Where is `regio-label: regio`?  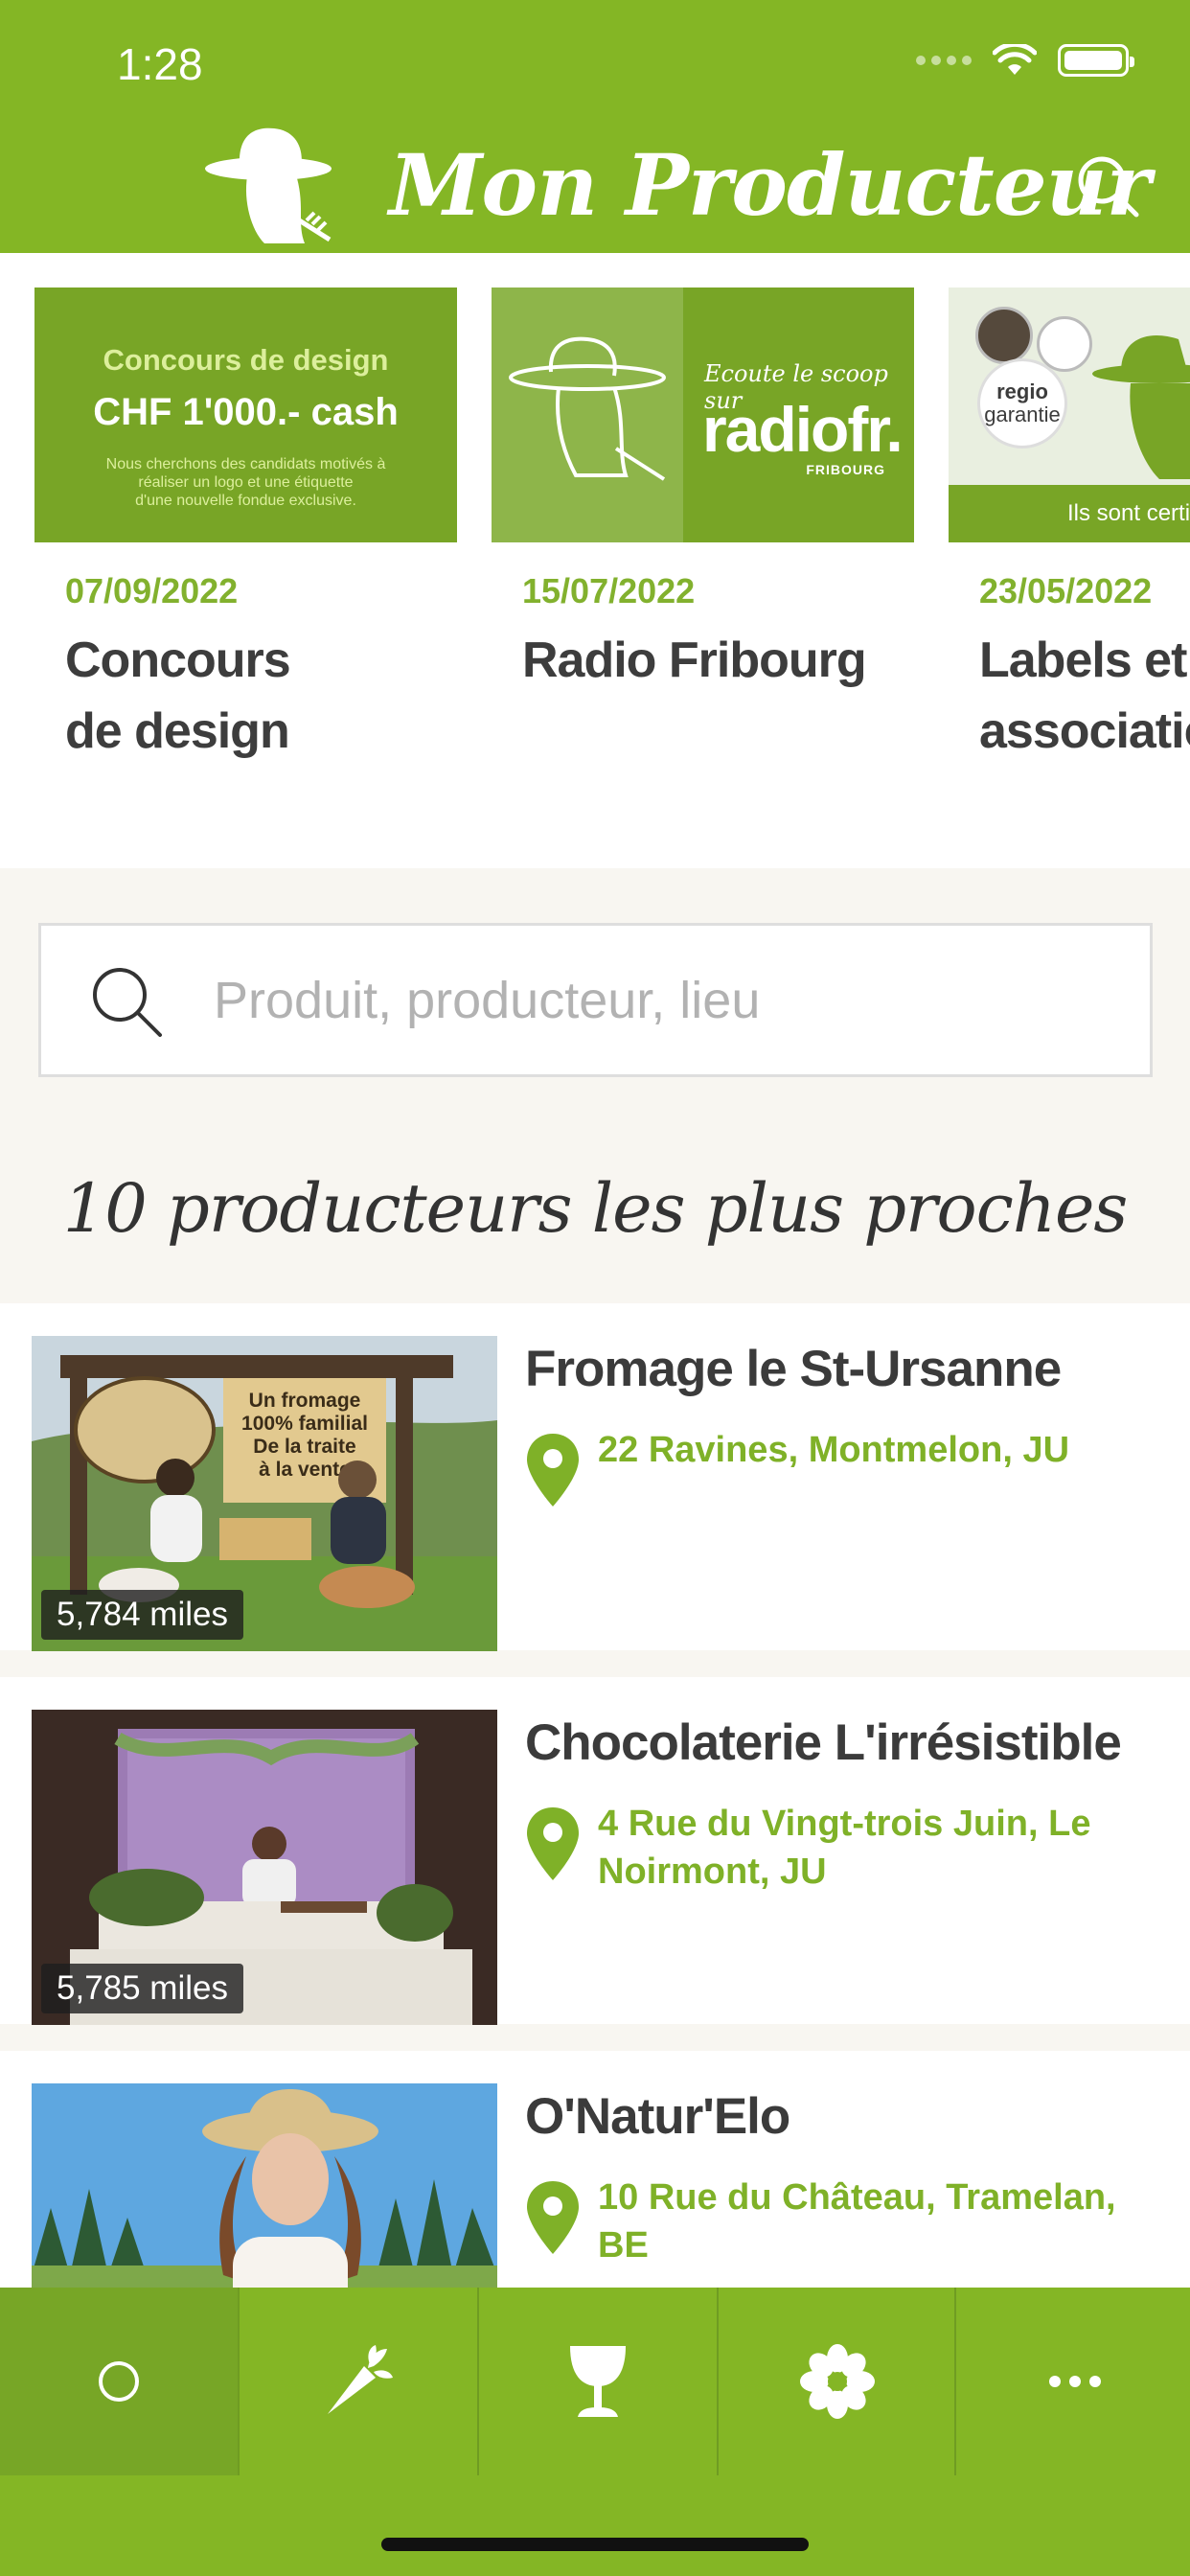
regio-label: regio is located at coordinates (1022, 391).